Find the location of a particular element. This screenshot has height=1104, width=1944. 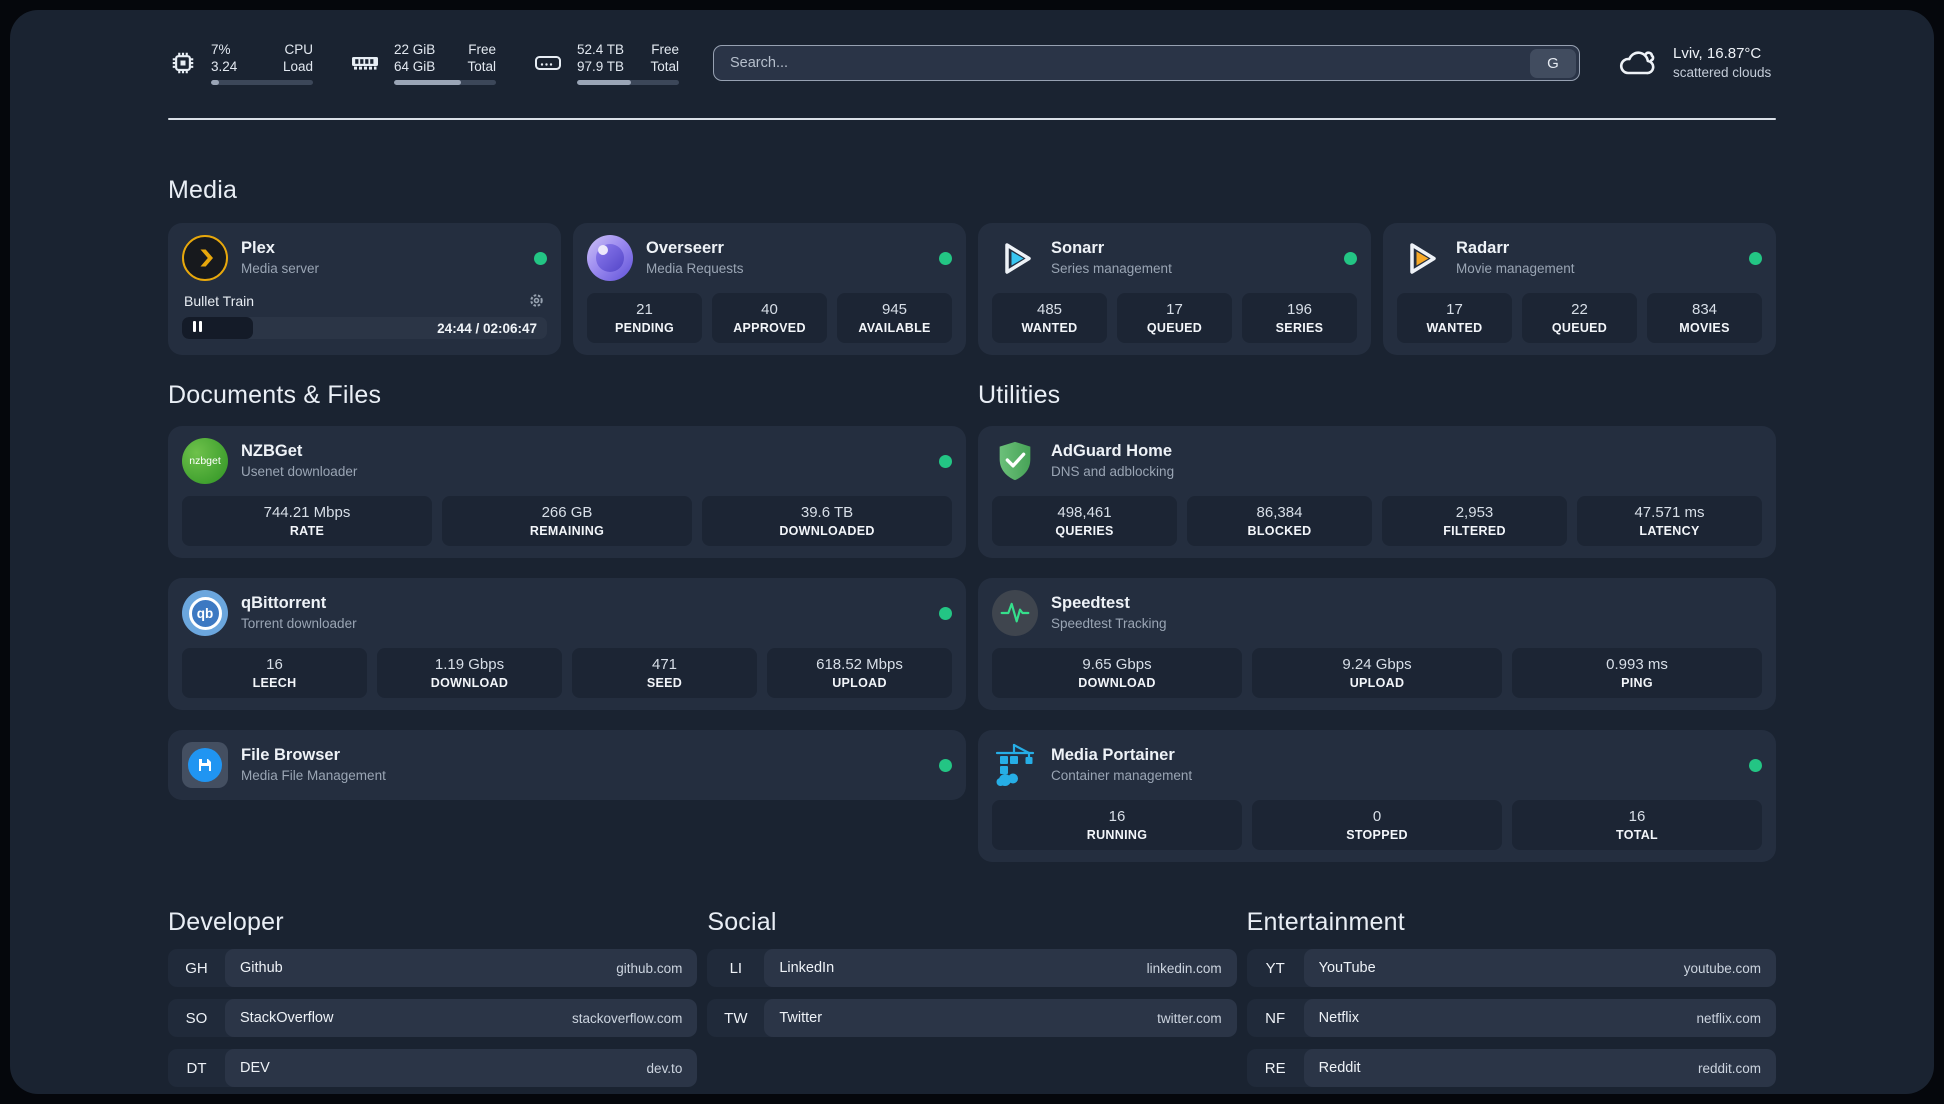

service-name: Sonarr is located at coordinates (1078, 248).